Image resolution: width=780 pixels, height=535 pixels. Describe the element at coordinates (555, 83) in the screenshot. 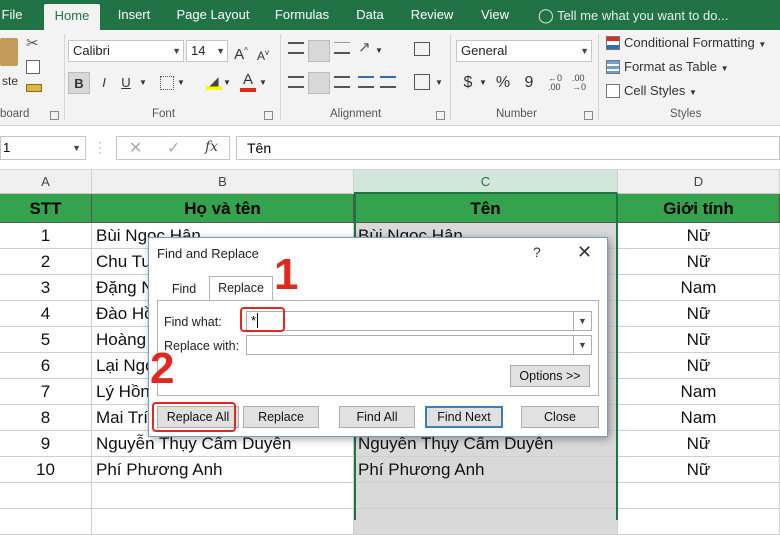

I see `increase-decimal-icon: ←0.00` at that location.